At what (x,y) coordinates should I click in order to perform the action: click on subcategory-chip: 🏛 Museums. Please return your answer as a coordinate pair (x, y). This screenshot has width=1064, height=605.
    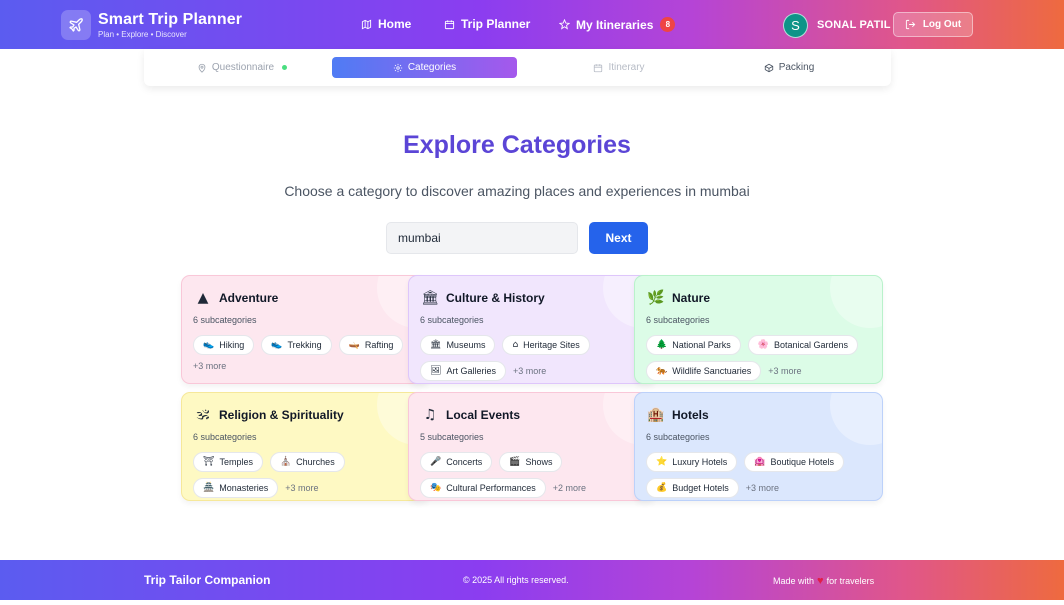
    Looking at the image, I should click on (458, 345).